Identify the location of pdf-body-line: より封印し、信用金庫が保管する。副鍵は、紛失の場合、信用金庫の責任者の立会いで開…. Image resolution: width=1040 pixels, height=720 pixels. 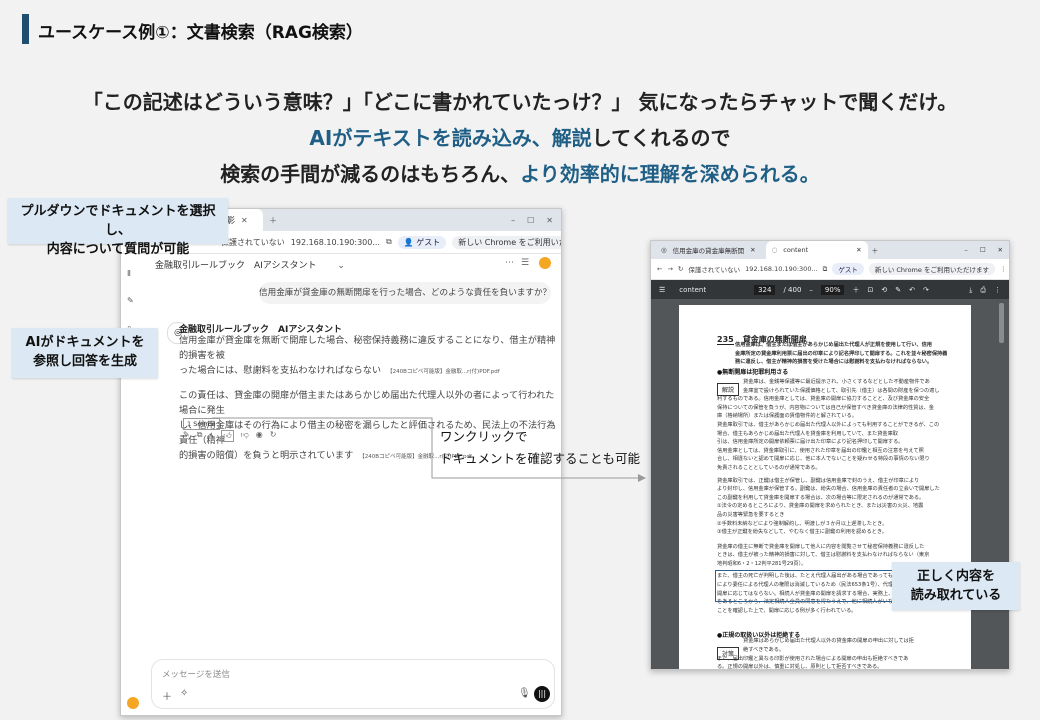
(828, 489).